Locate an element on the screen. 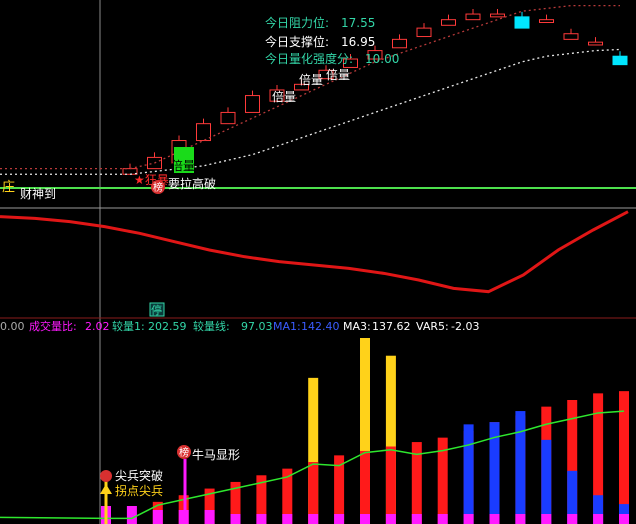 Image resolution: width=636 pixels, height=524 pixels. header-jlx-value: 97.03 is located at coordinates (257, 326).